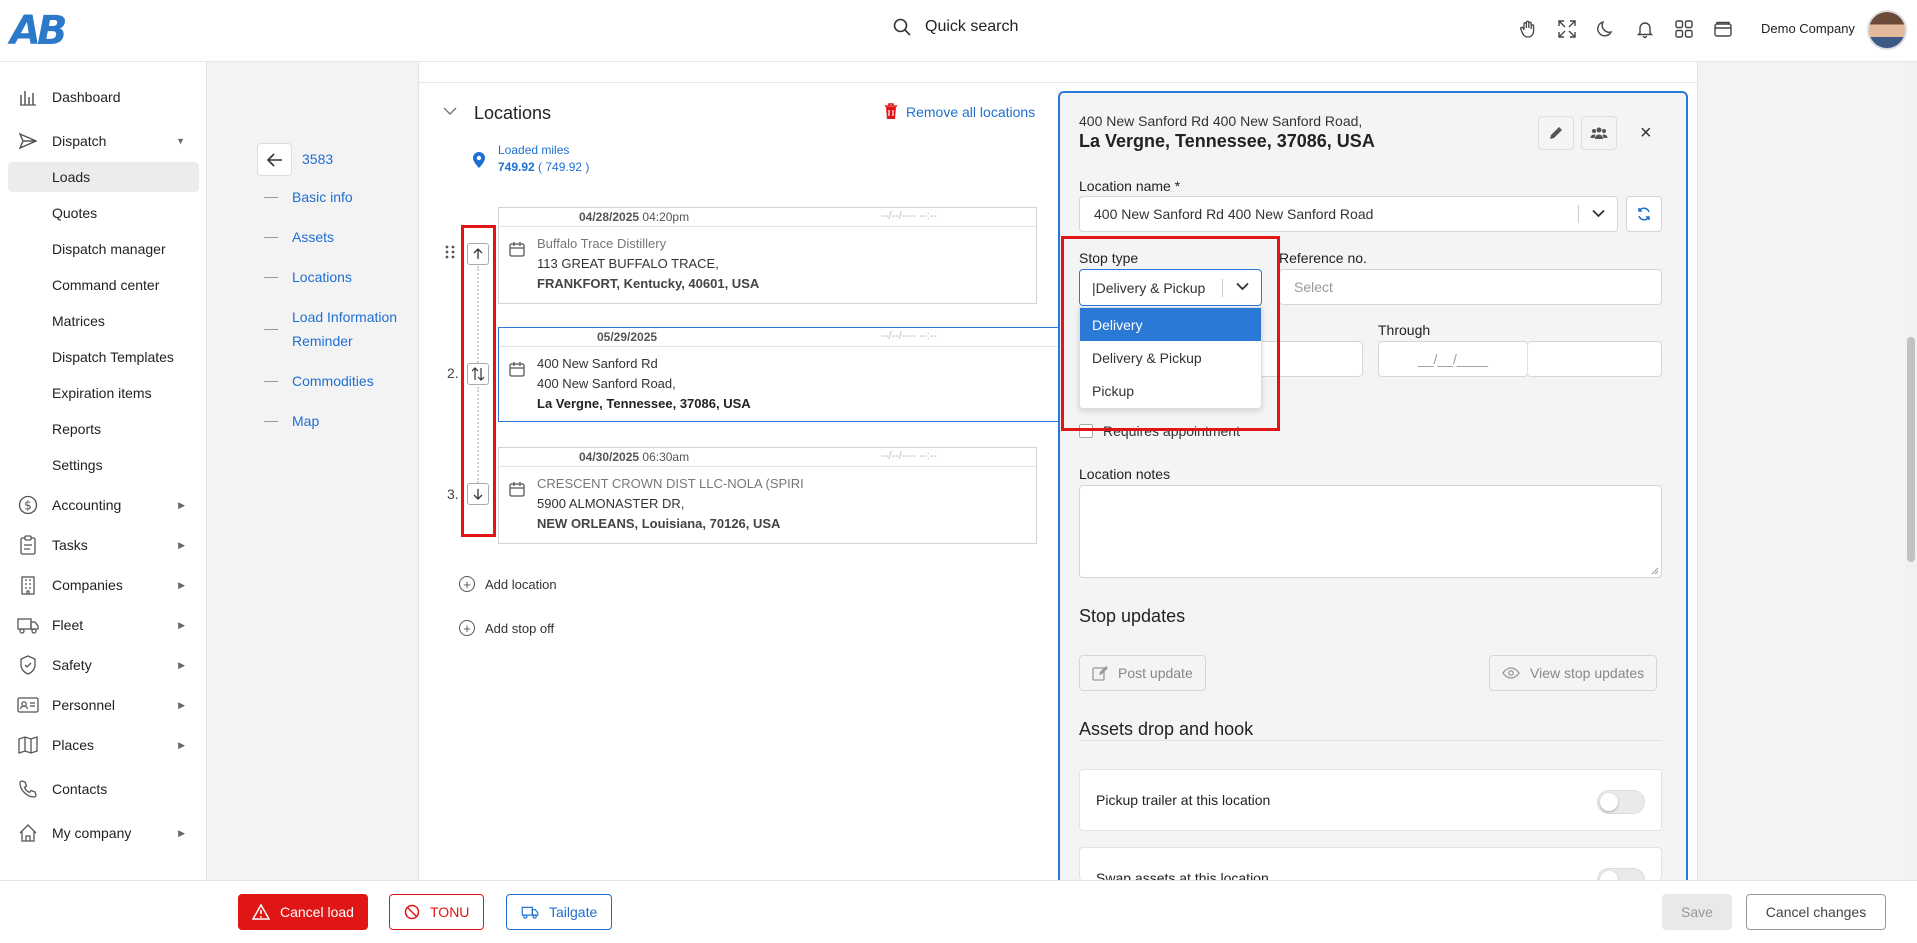 The image size is (1917, 943). I want to click on sidebar-item-dashboard: Dashboard, so click(103, 97).